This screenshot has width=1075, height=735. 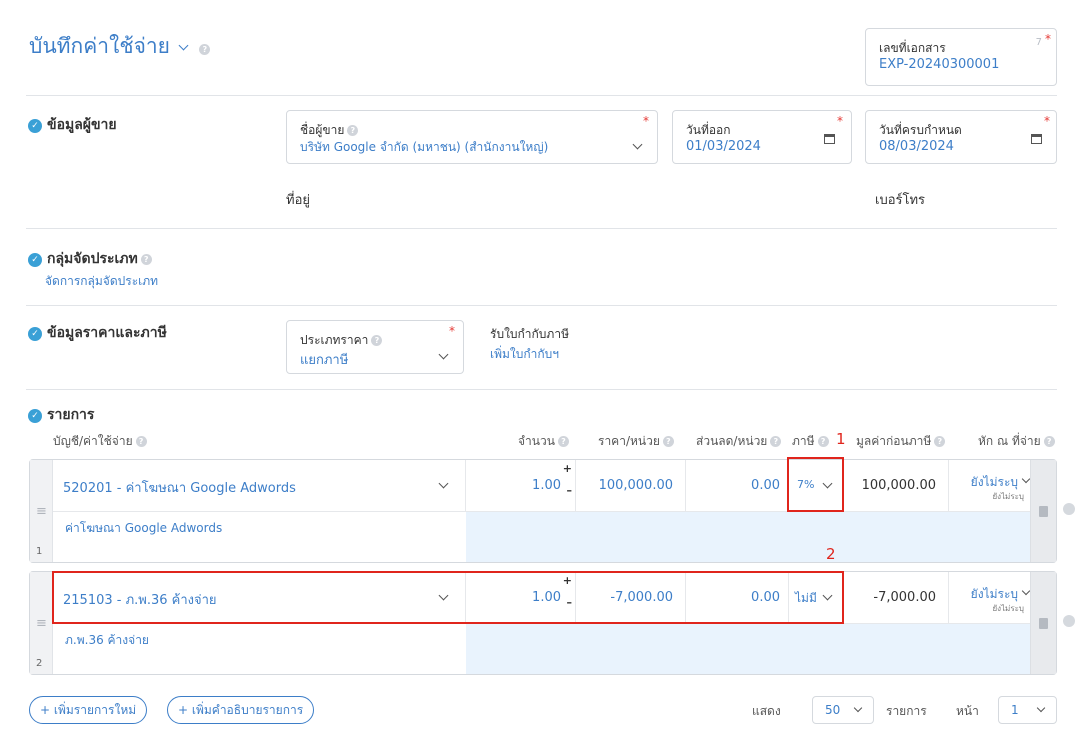 I want to click on items-section-header: ✓ รายการ, so click(x=61, y=415).